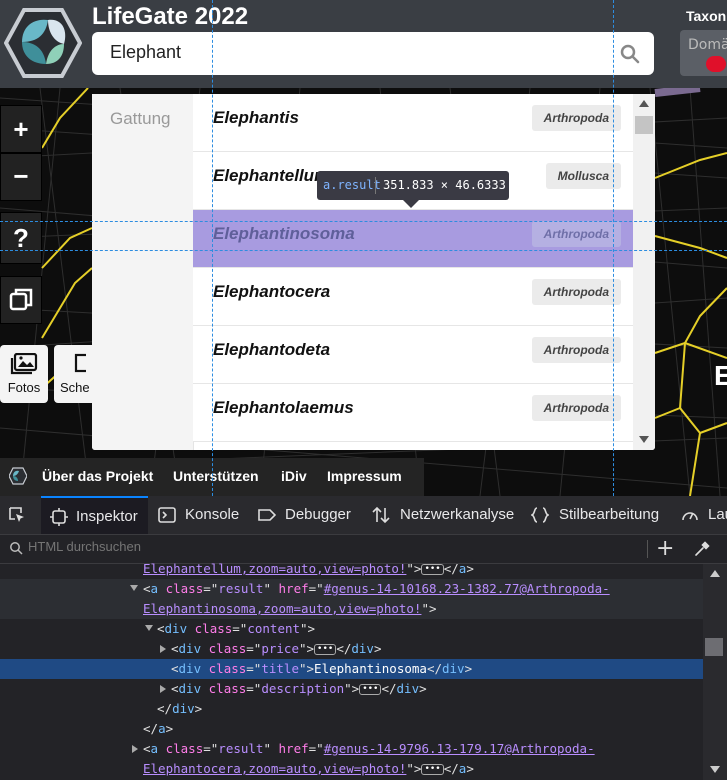 Image resolution: width=727 pixels, height=780 pixels. I want to click on layers-button, so click(21, 300).